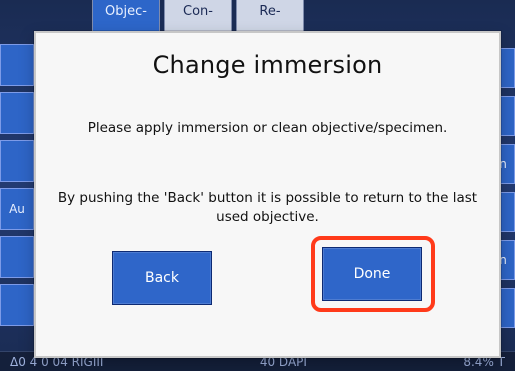  I want to click on background-left-strip: Au, so click(17, 193).